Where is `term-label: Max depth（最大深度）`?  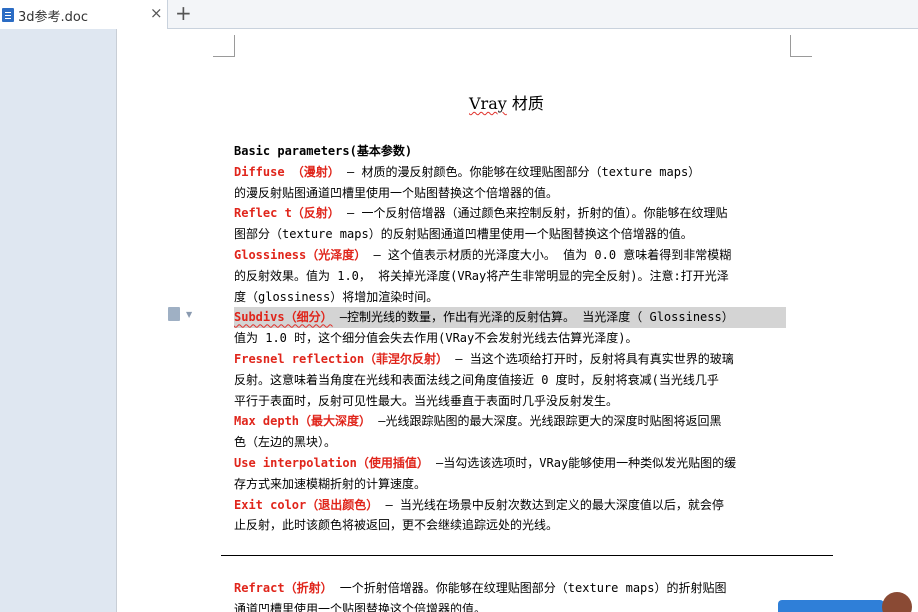
term-label: Max depth（最大深度） is located at coordinates (303, 421).